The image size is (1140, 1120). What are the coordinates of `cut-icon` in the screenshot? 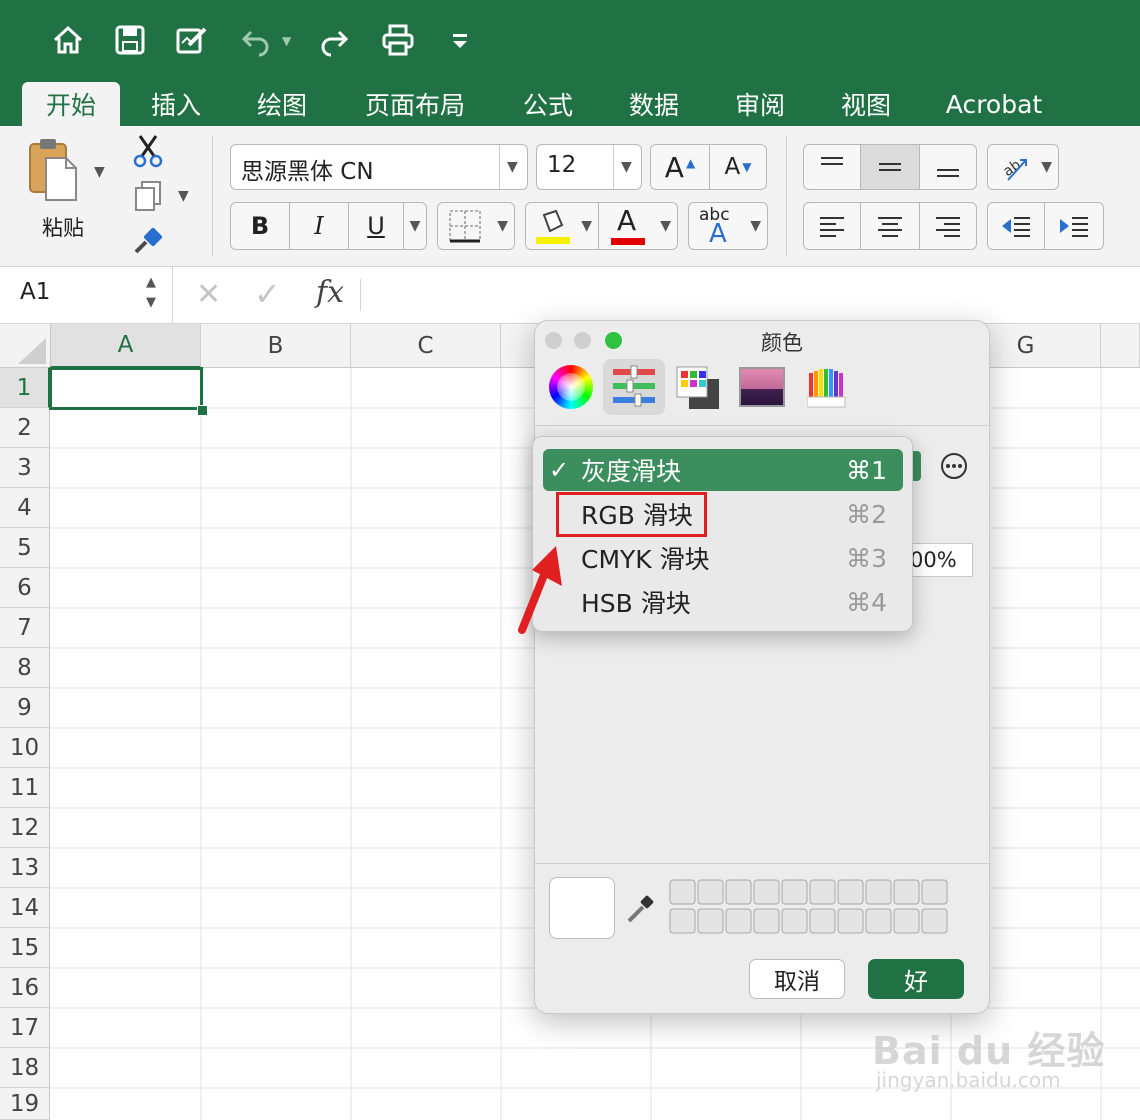 It's located at (148, 151).